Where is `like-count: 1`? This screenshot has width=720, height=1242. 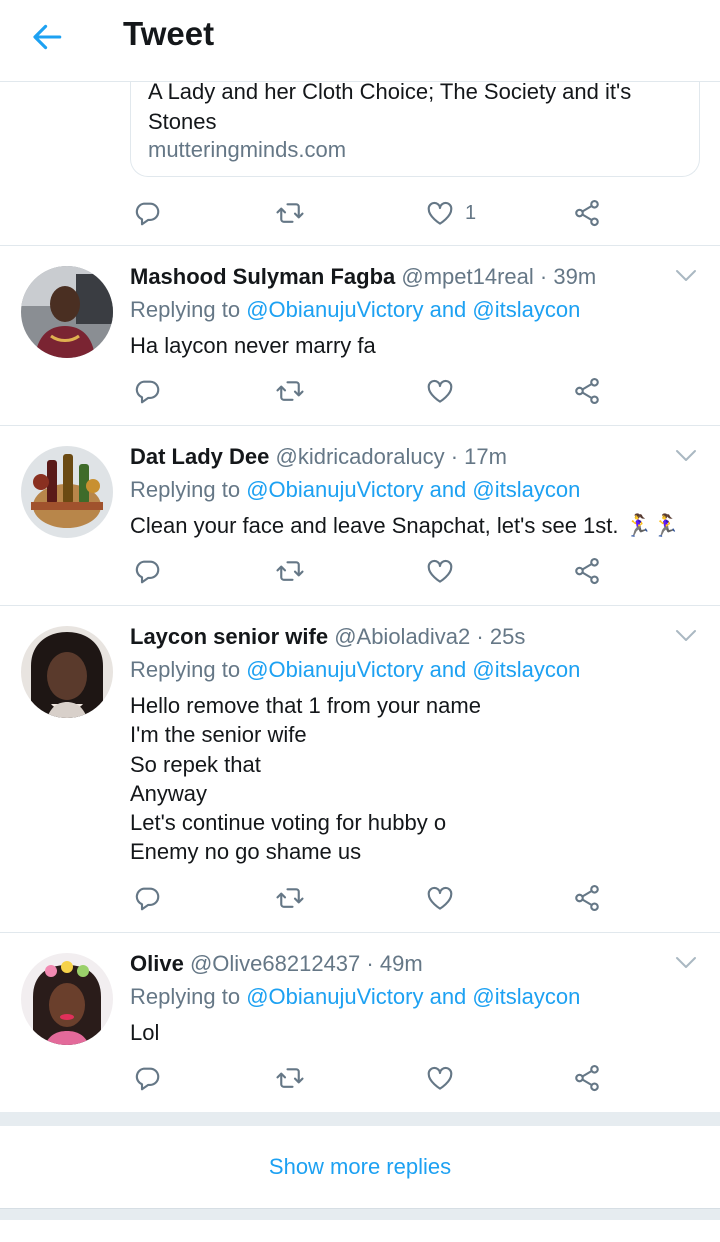 like-count: 1 is located at coordinates (471, 212).